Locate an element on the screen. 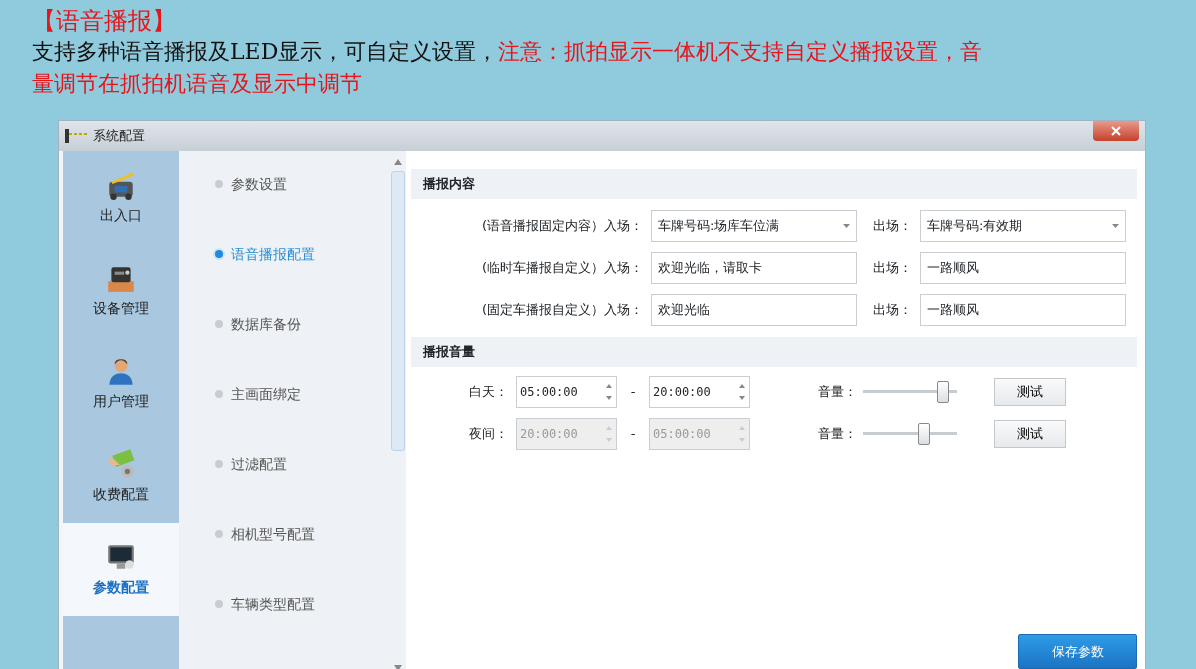 The image size is (1196, 669). dropdown: 车牌号码:场库车位满 is located at coordinates (754, 226).